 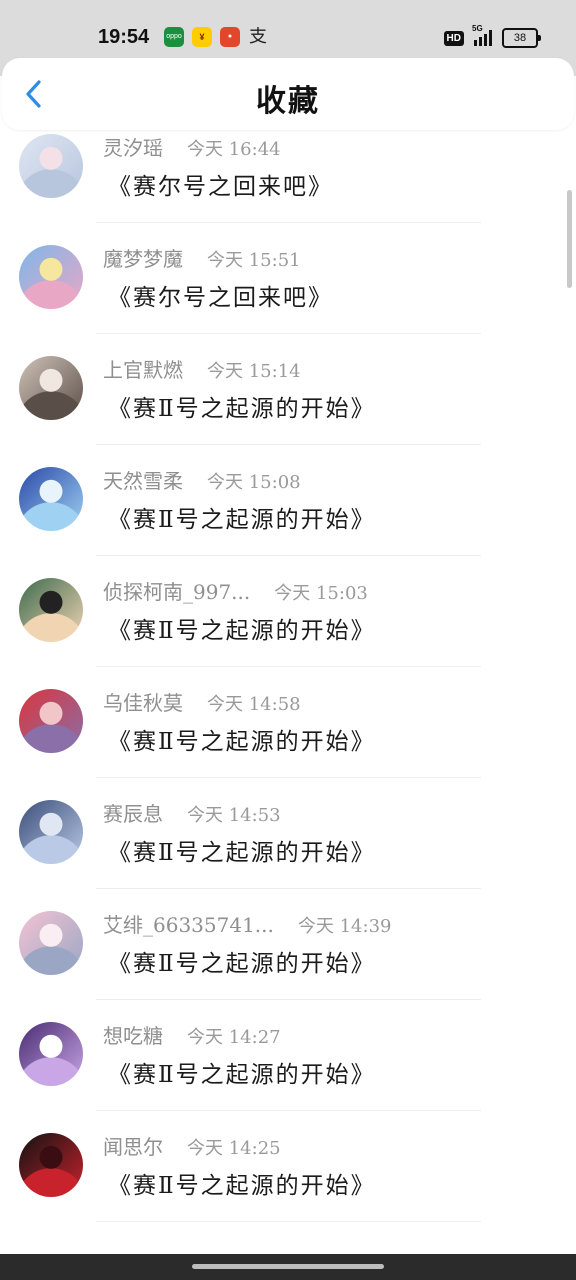 I want to click on signal-icon: 5G, so click(x=482, y=35).